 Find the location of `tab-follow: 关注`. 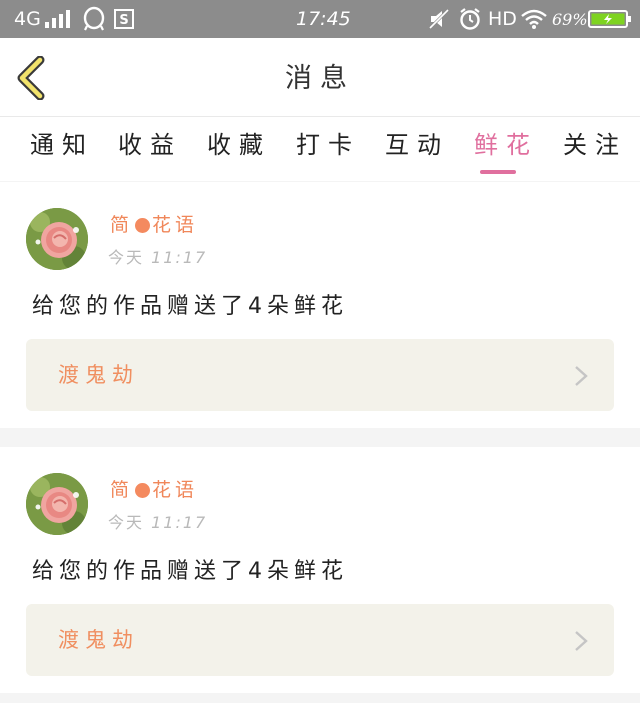

tab-follow: 关注 is located at coordinates (595, 145).